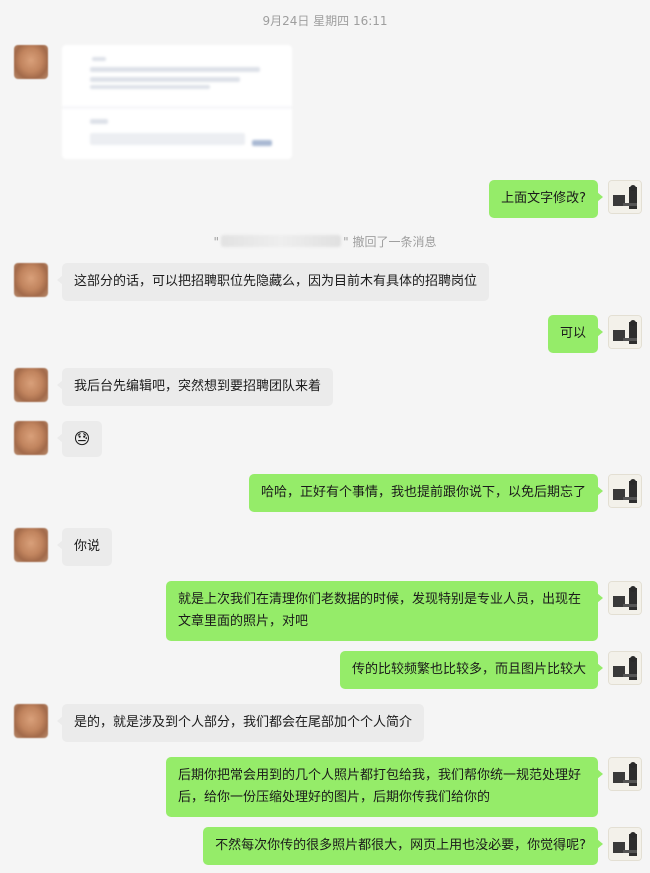 The height and width of the screenshot is (873, 650). I want to click on message-bubble: 你说, so click(84, 547).